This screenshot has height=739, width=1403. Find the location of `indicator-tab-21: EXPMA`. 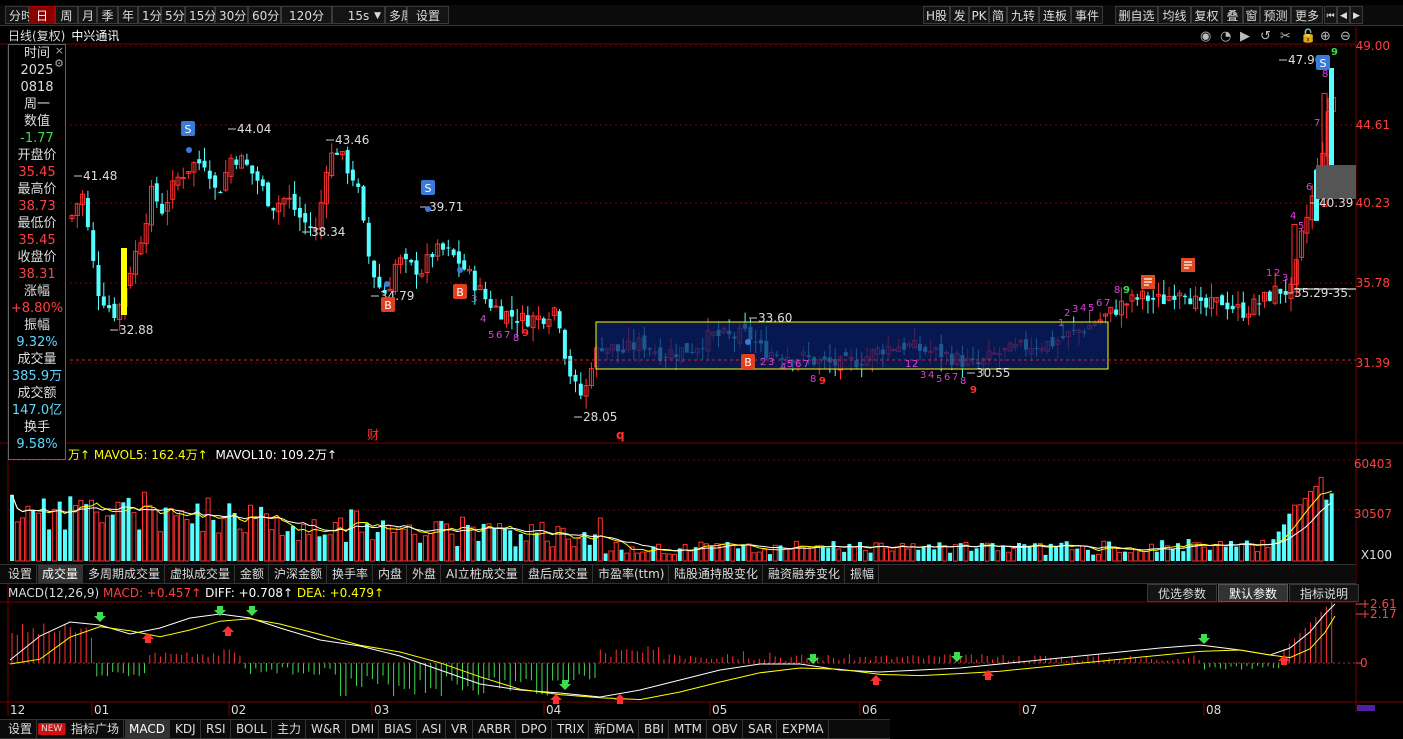

indicator-tab-21: EXPMA is located at coordinates (803, 729).